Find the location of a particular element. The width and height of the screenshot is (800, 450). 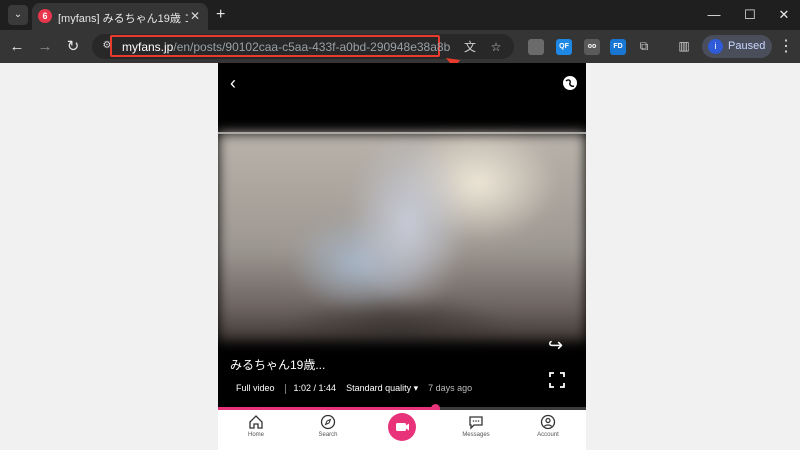

active-tab: 6 [myfans] みるちゃん19歳 コス ✕ is located at coordinates (120, 16).